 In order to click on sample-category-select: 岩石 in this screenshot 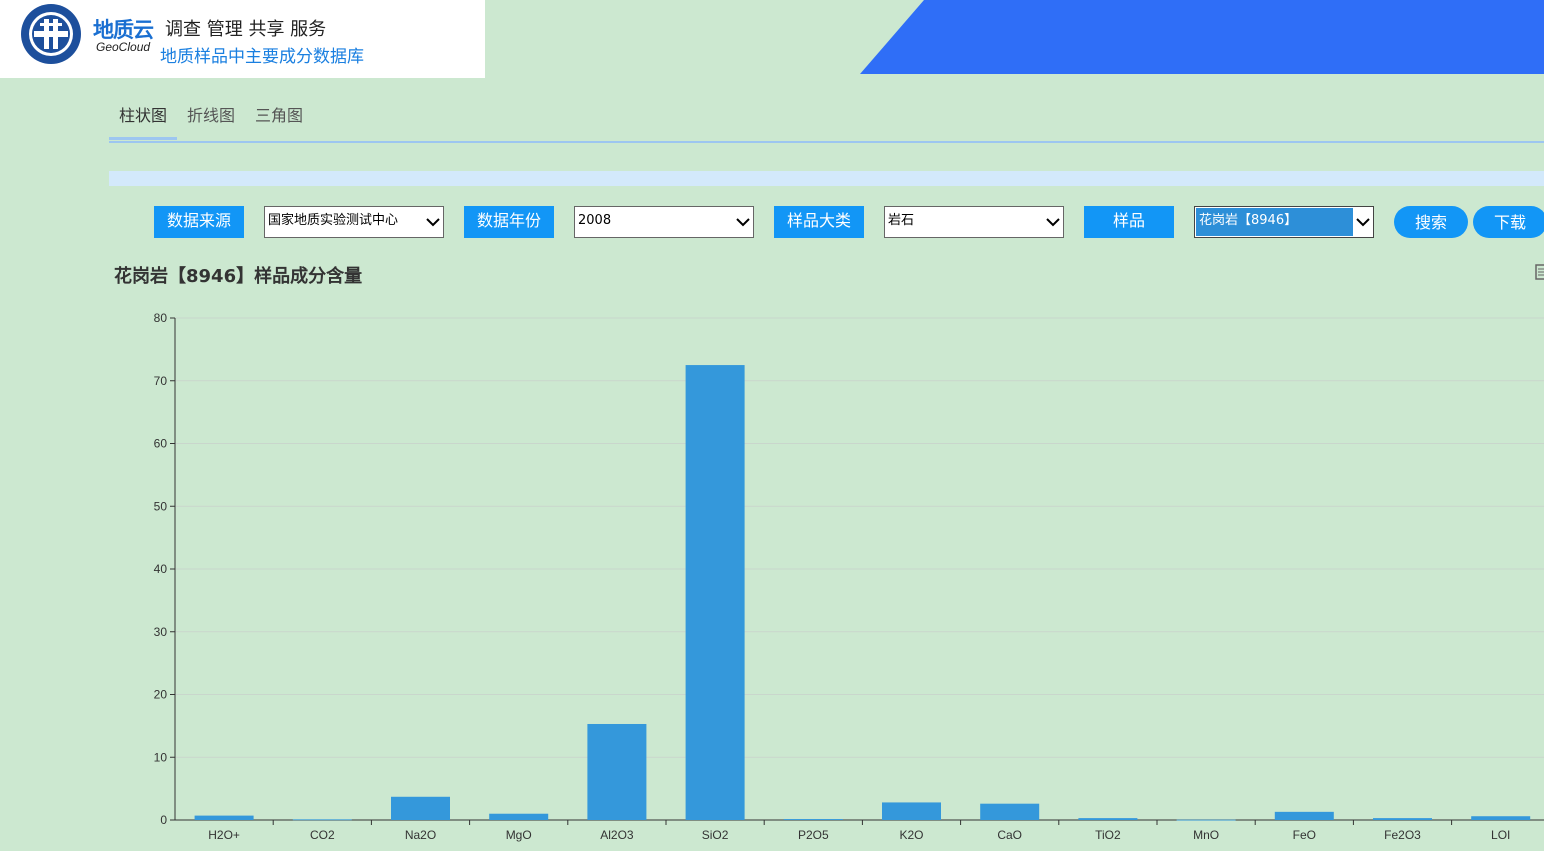, I will do `click(974, 222)`.